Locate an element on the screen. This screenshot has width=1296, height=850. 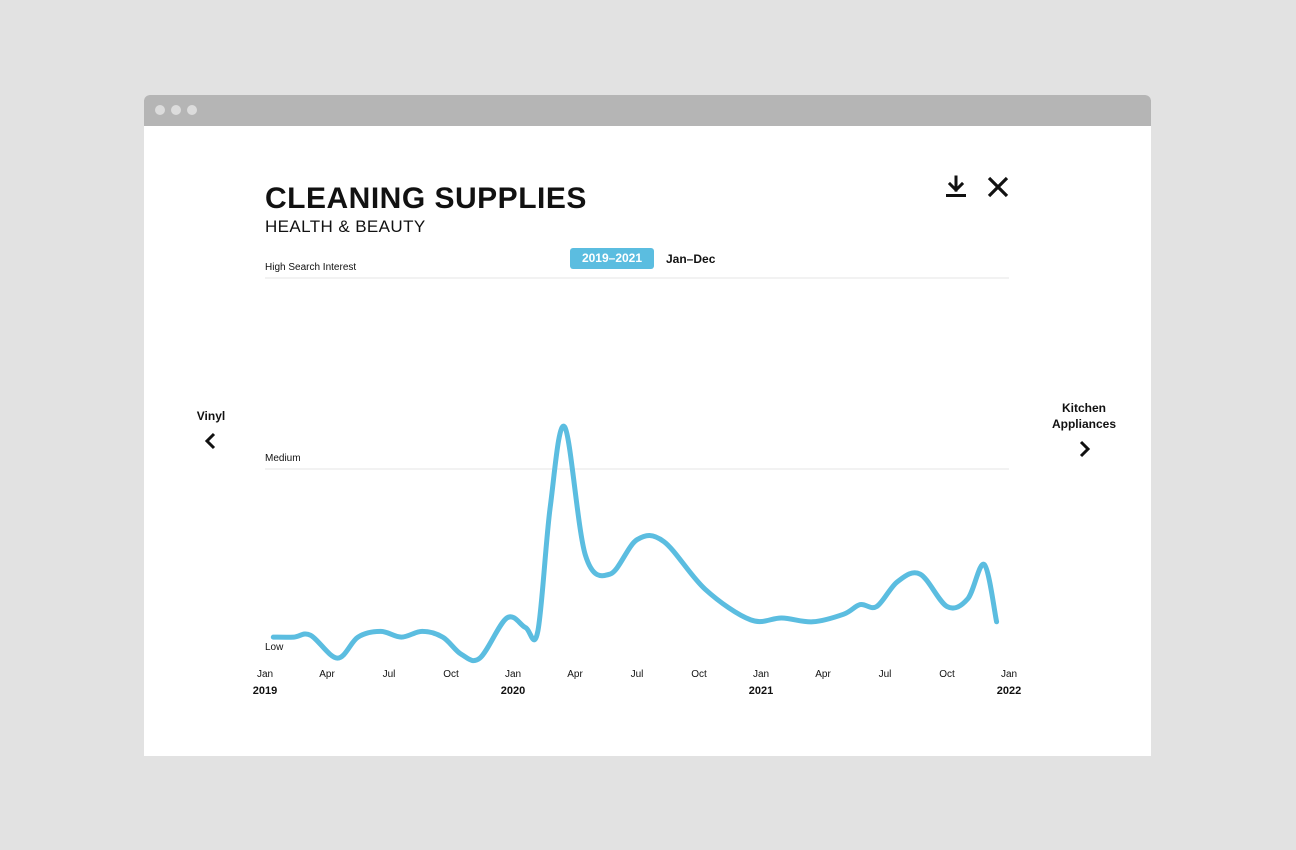
x-year-label: 2020 is located at coordinates (513, 691).